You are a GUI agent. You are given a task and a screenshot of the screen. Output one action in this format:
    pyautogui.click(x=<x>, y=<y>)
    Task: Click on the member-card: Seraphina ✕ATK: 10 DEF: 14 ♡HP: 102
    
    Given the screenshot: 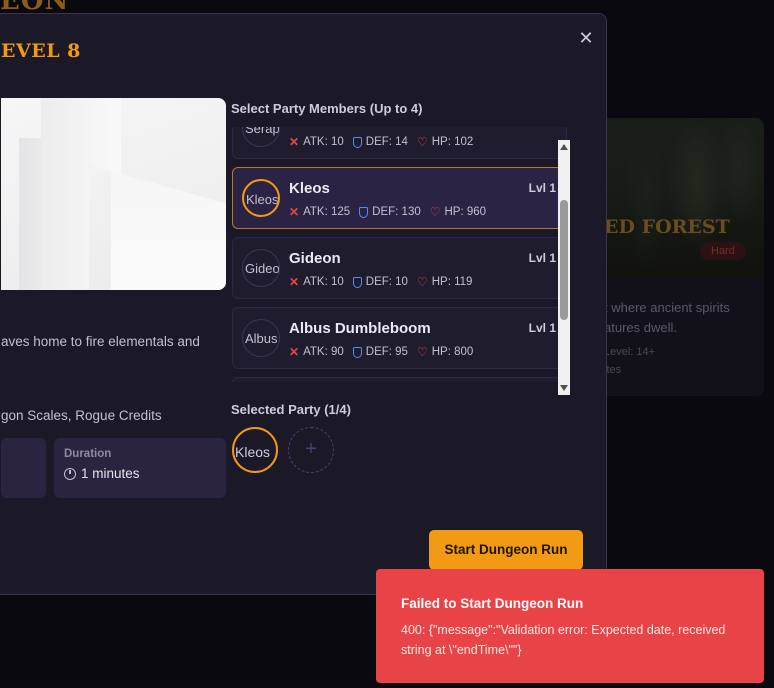 What is the action you would take?
    pyautogui.click(x=399, y=143)
    